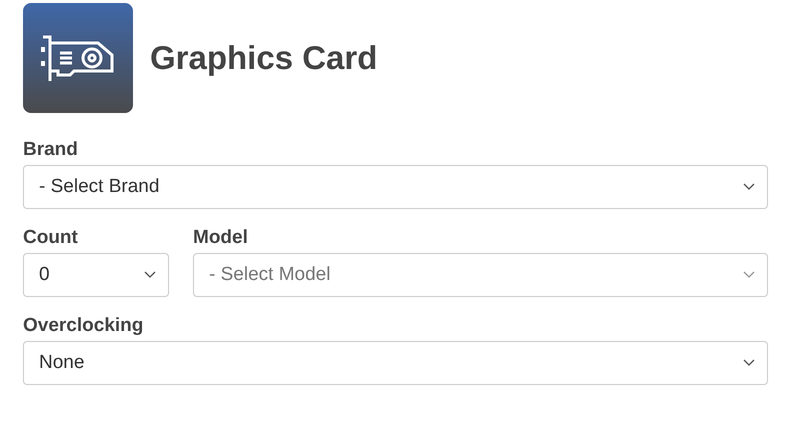 This screenshot has width=800, height=428. I want to click on select-field: - Select Model, so click(480, 275).